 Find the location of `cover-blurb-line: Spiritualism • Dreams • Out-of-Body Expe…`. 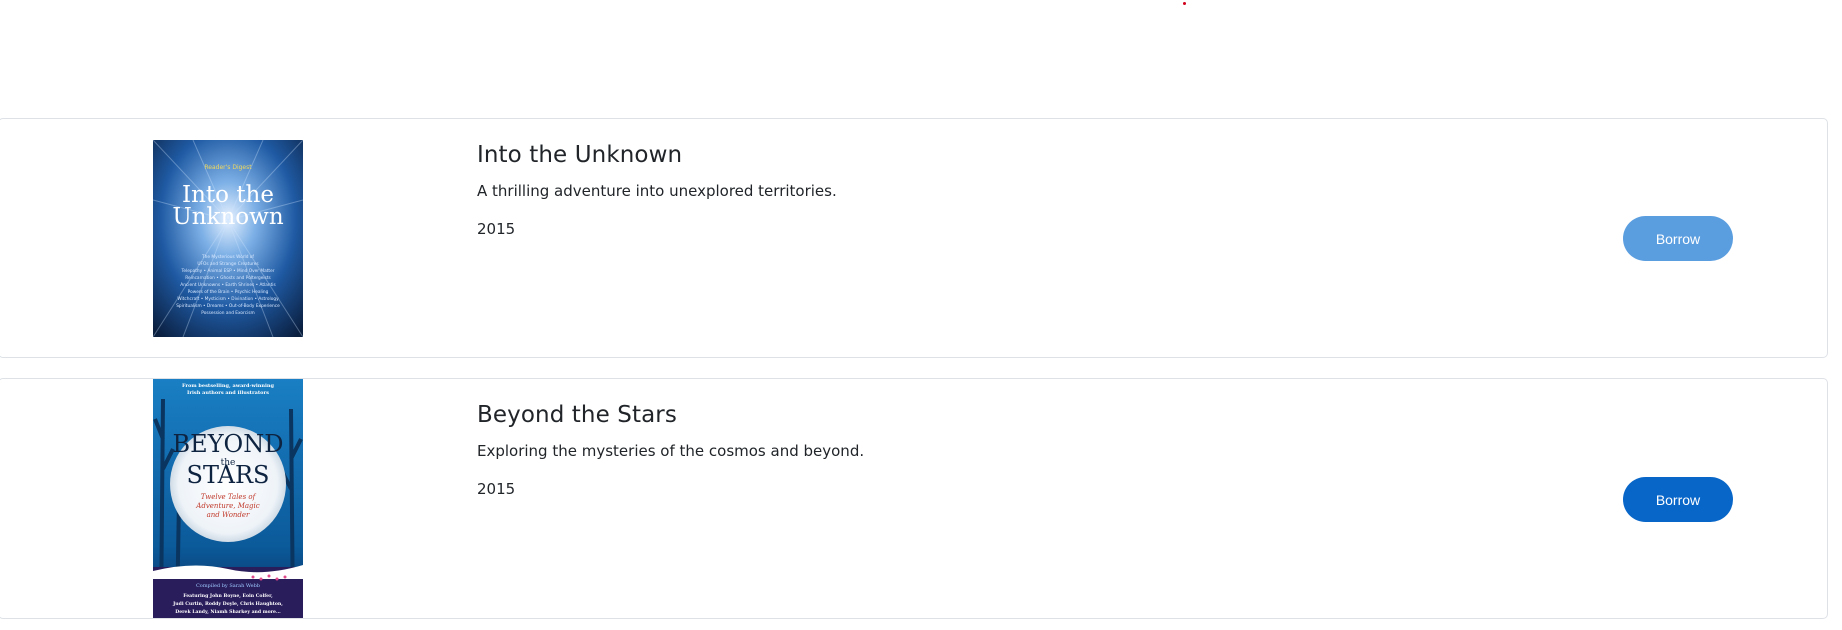

cover-blurb-line: Spiritualism • Dreams • Out-of-Body Expe… is located at coordinates (228, 306).